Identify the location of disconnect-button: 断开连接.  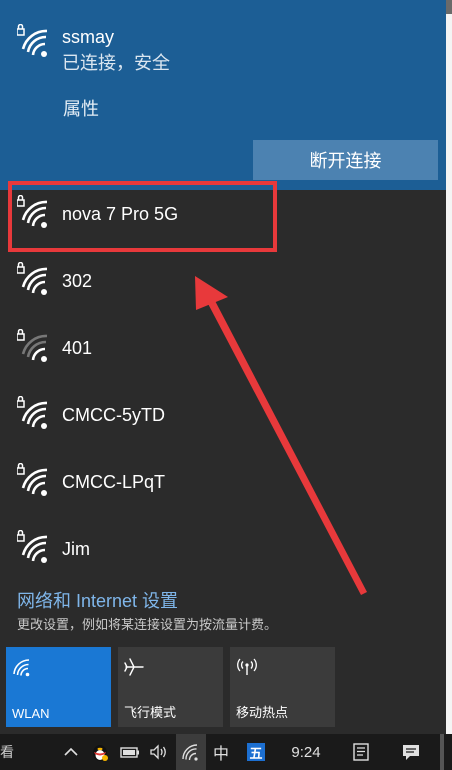
(345, 160).